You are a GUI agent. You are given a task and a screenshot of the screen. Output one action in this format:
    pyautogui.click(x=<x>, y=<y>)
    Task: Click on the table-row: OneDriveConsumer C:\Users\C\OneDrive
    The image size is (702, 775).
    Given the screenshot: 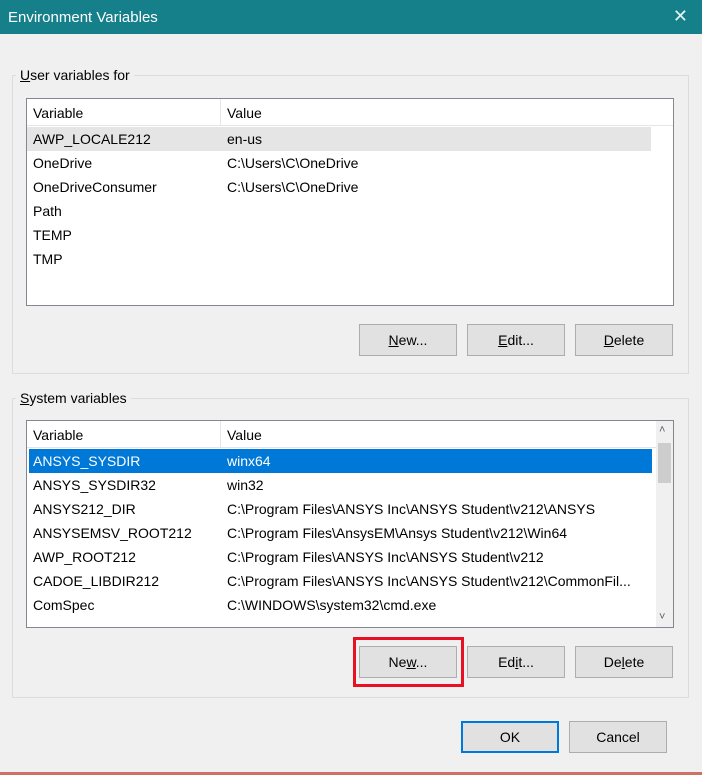 What is the action you would take?
    pyautogui.click(x=339, y=187)
    